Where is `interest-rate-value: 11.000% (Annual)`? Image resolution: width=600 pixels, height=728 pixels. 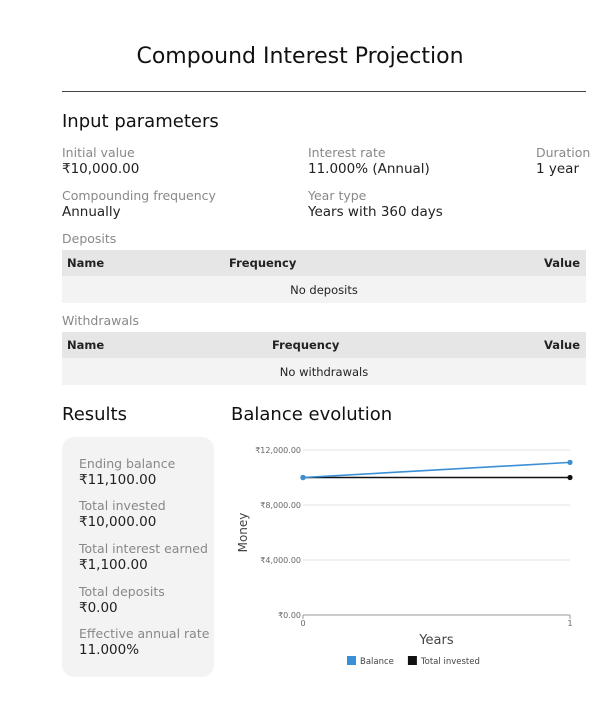
interest-rate-value: 11.000% (Annual) is located at coordinates (369, 169).